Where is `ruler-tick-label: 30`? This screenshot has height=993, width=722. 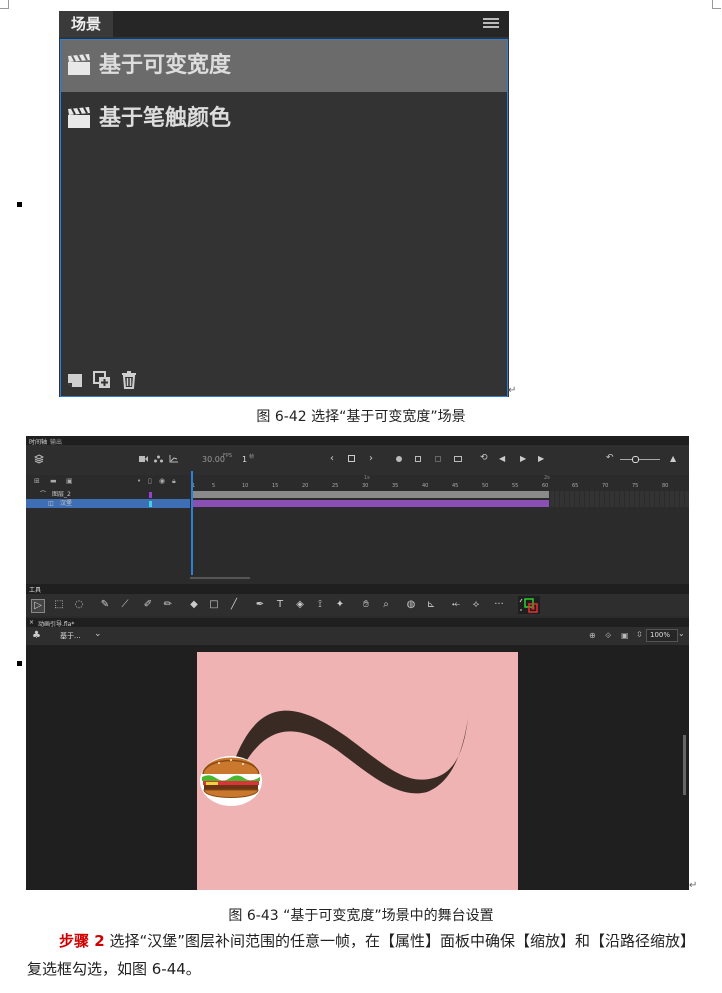
ruler-tick-label: 30 is located at coordinates (365, 486).